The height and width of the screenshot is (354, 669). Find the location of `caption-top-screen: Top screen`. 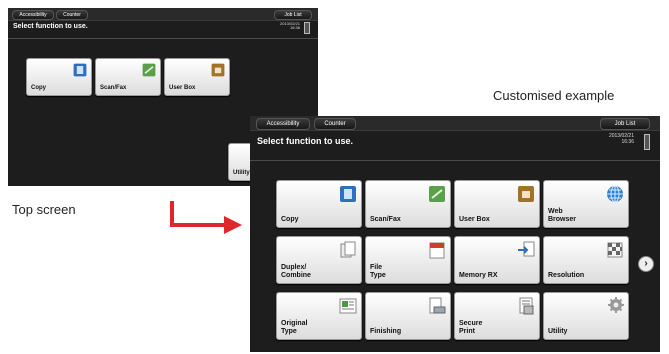

caption-top-screen: Top screen is located at coordinates (44, 209).